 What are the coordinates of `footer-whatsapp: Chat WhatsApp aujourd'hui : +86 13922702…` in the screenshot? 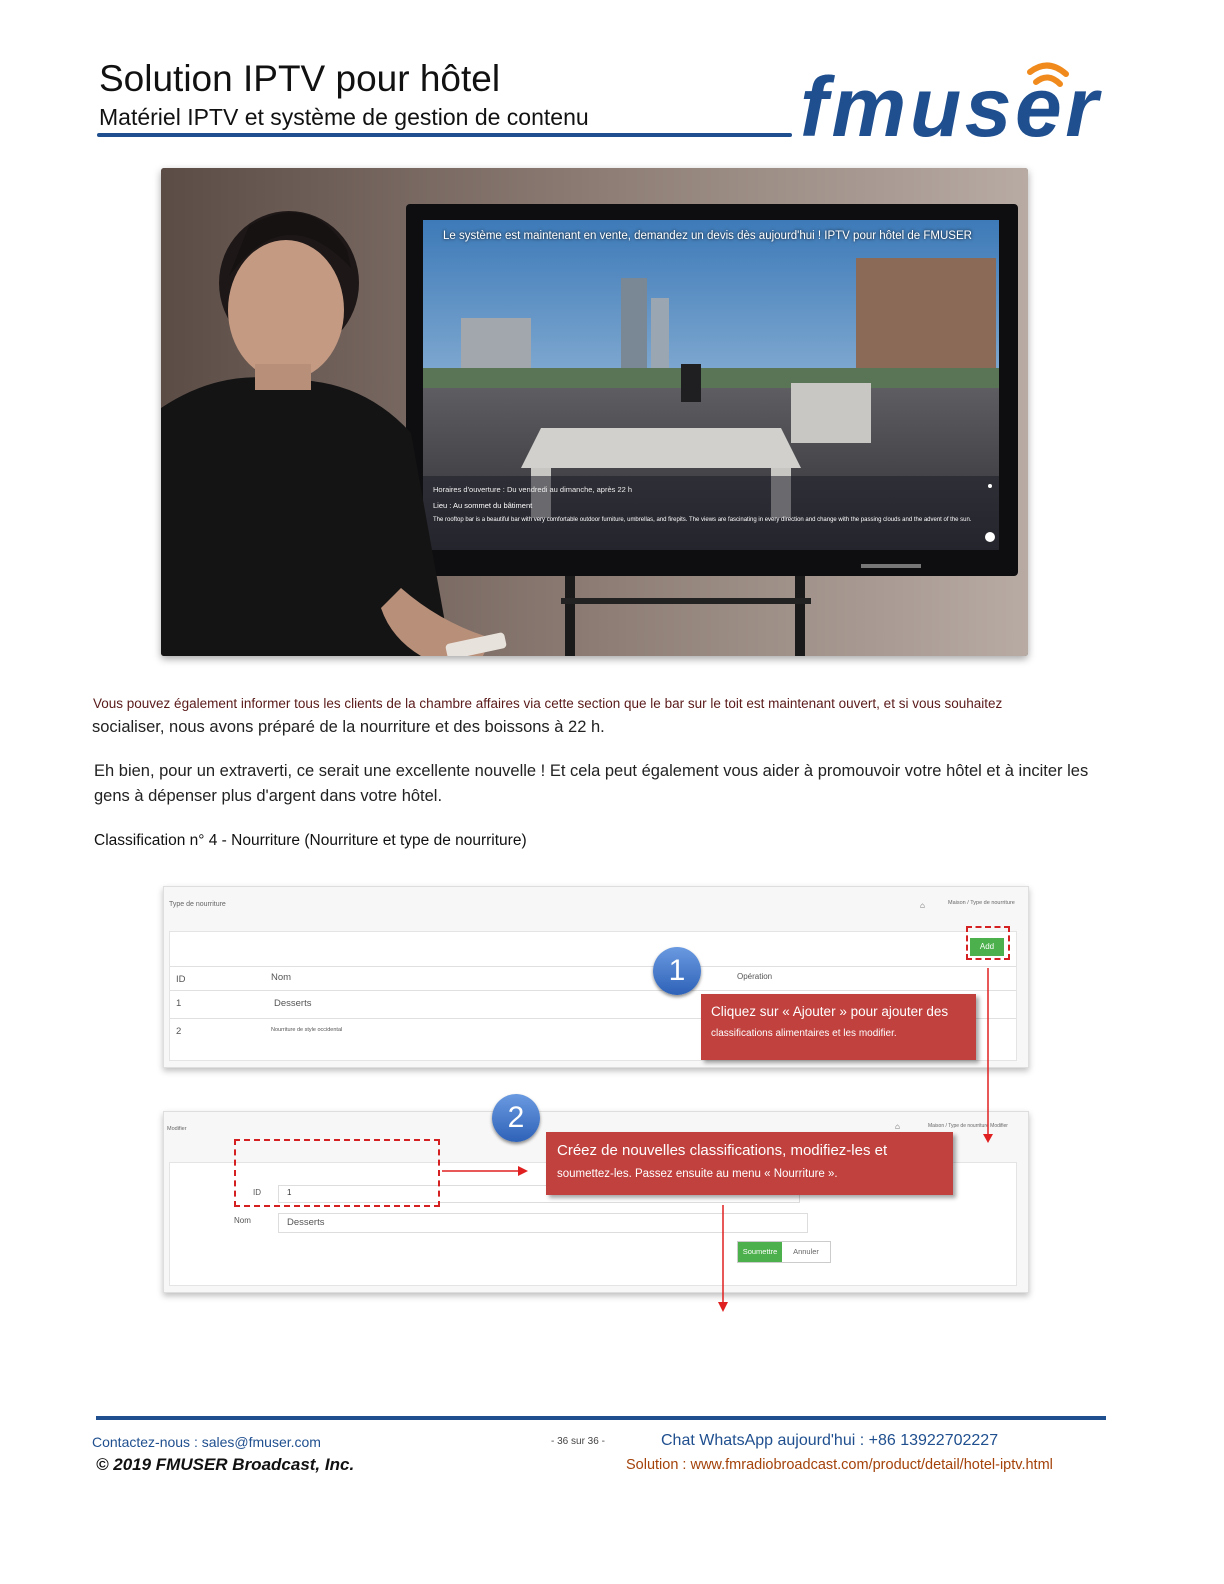 It's located at (830, 1440).